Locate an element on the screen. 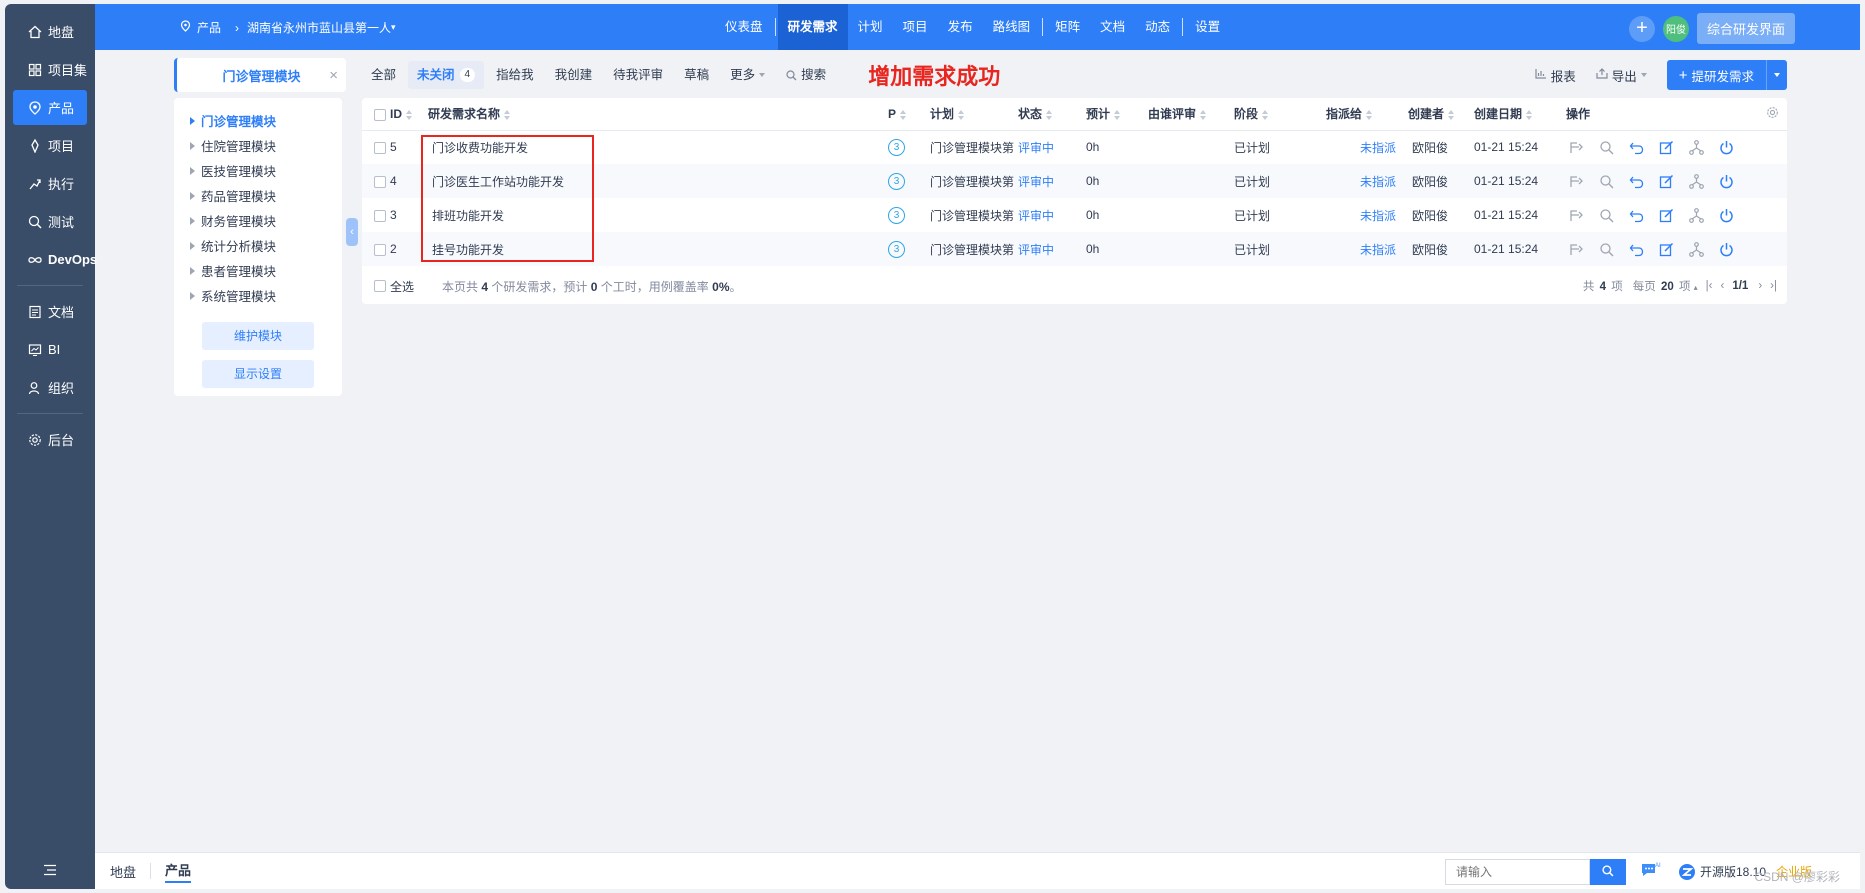  column-estimate: 预计 is located at coordinates (1113, 114).